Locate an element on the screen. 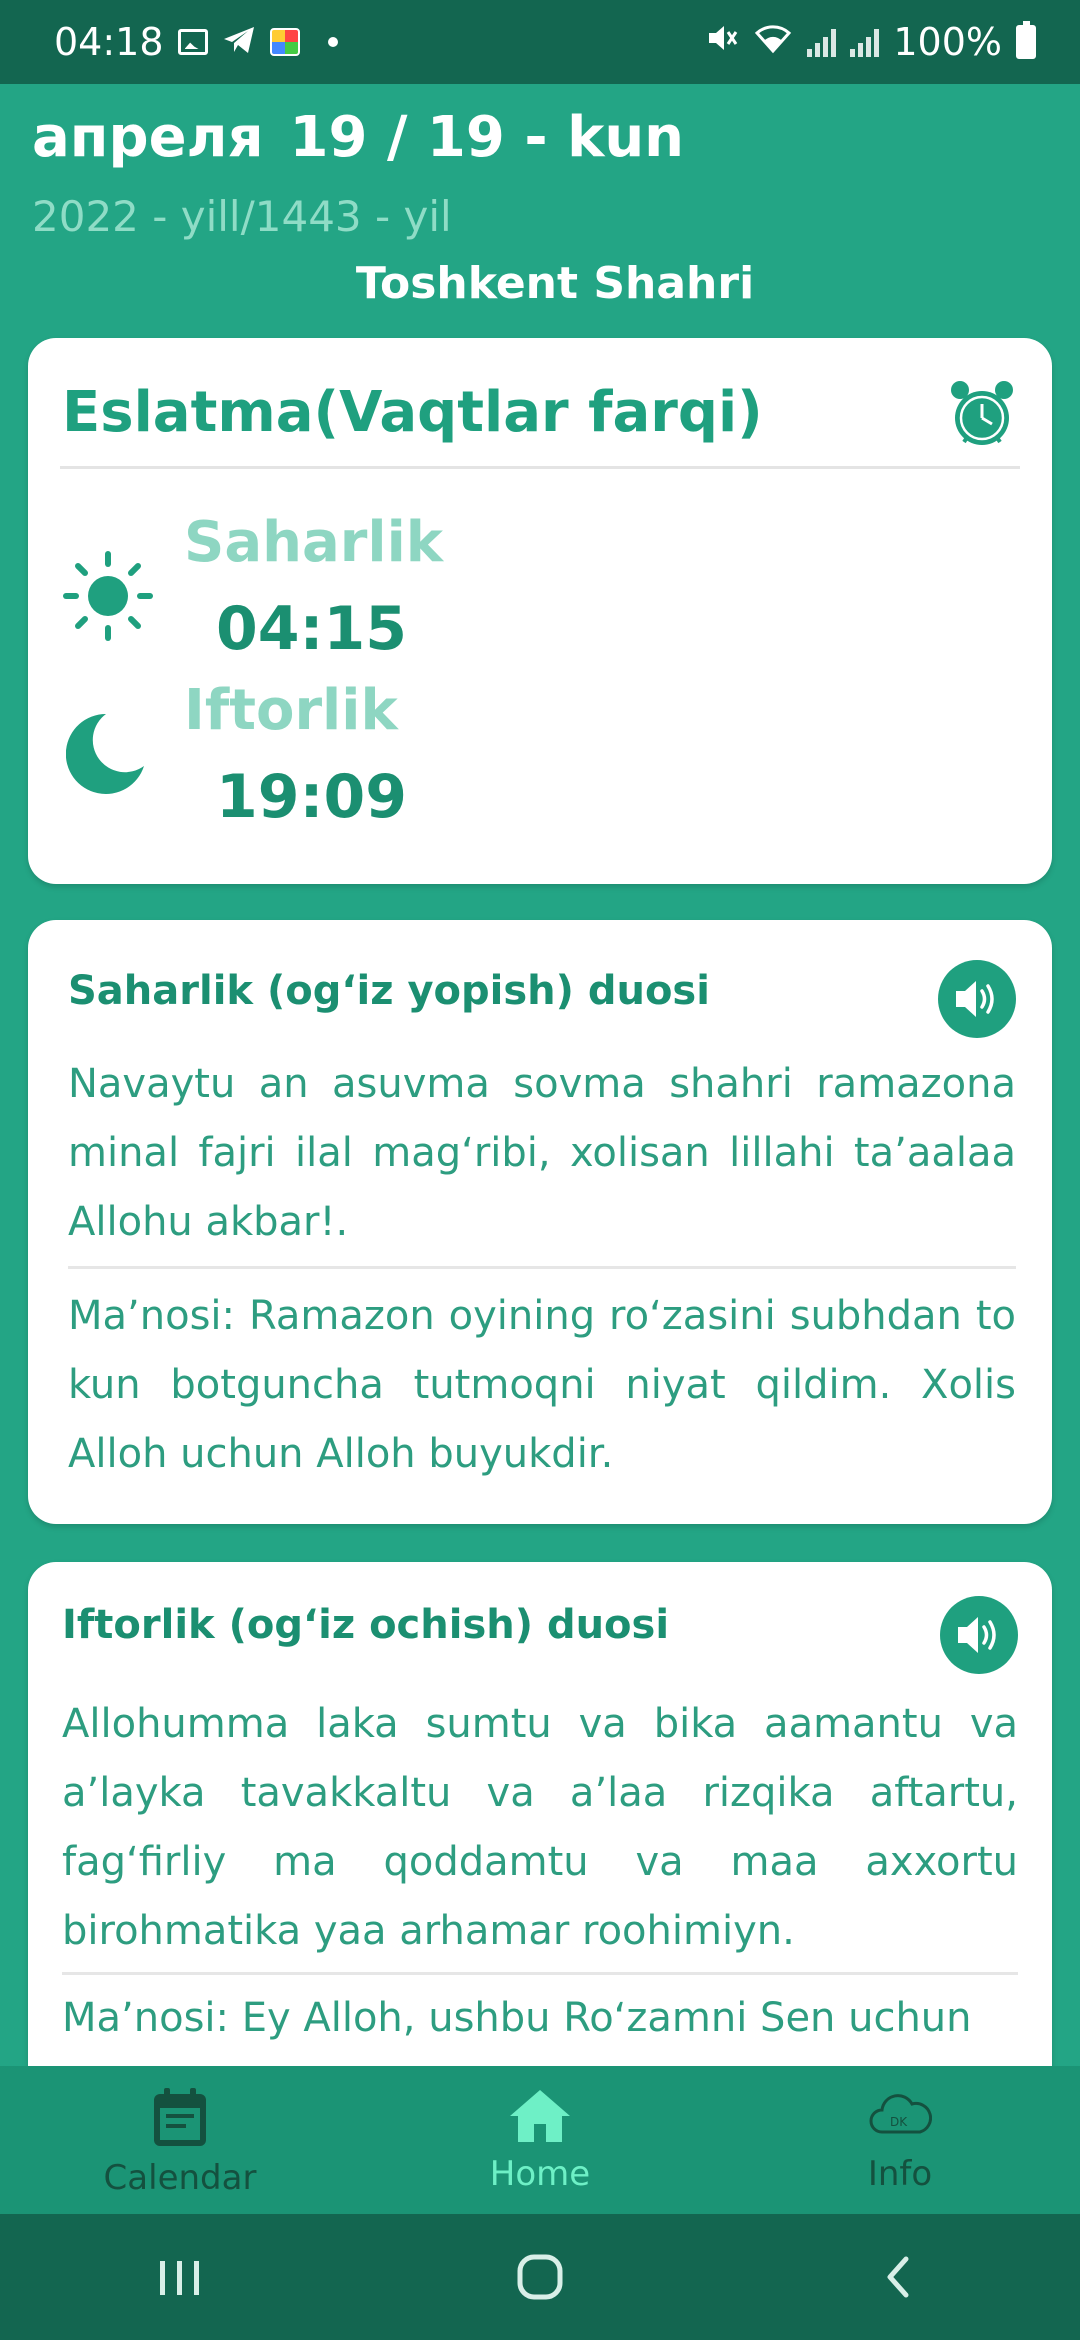 This screenshot has height=2340, width=1080. back-button is located at coordinates (900, 2277).